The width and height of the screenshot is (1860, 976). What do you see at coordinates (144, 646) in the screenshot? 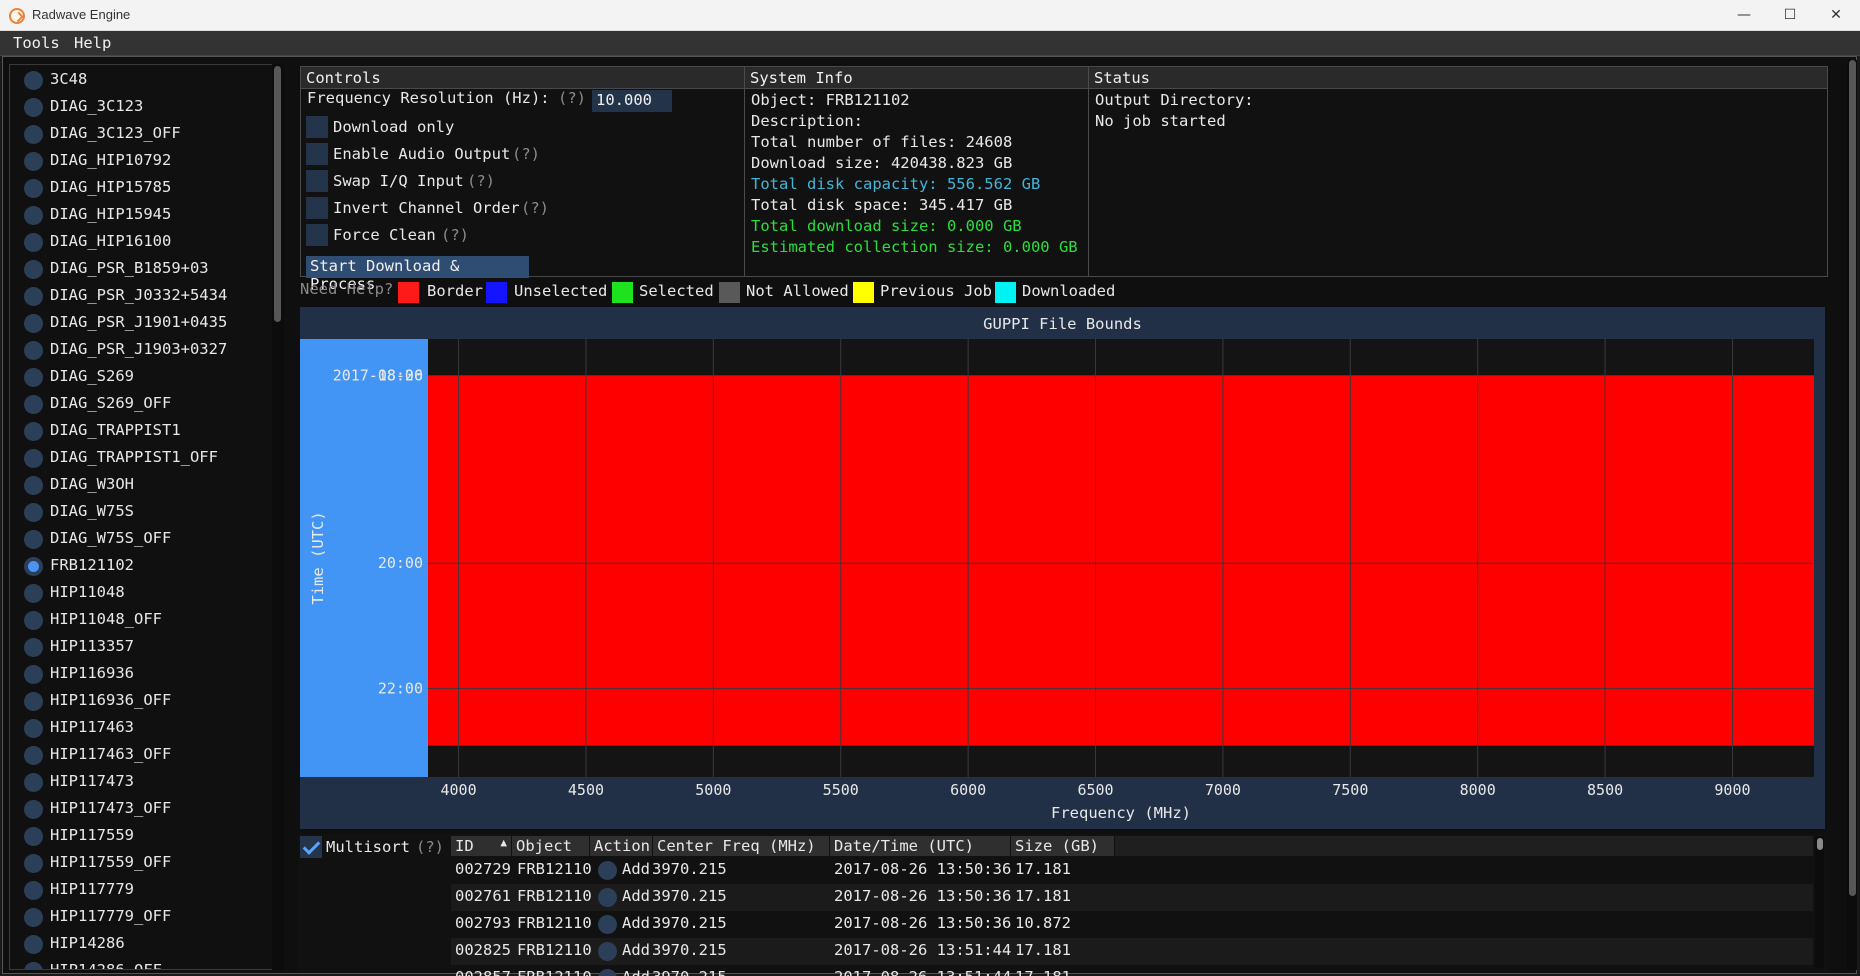
I see `sidebar-item: HIP113357` at bounding box center [144, 646].